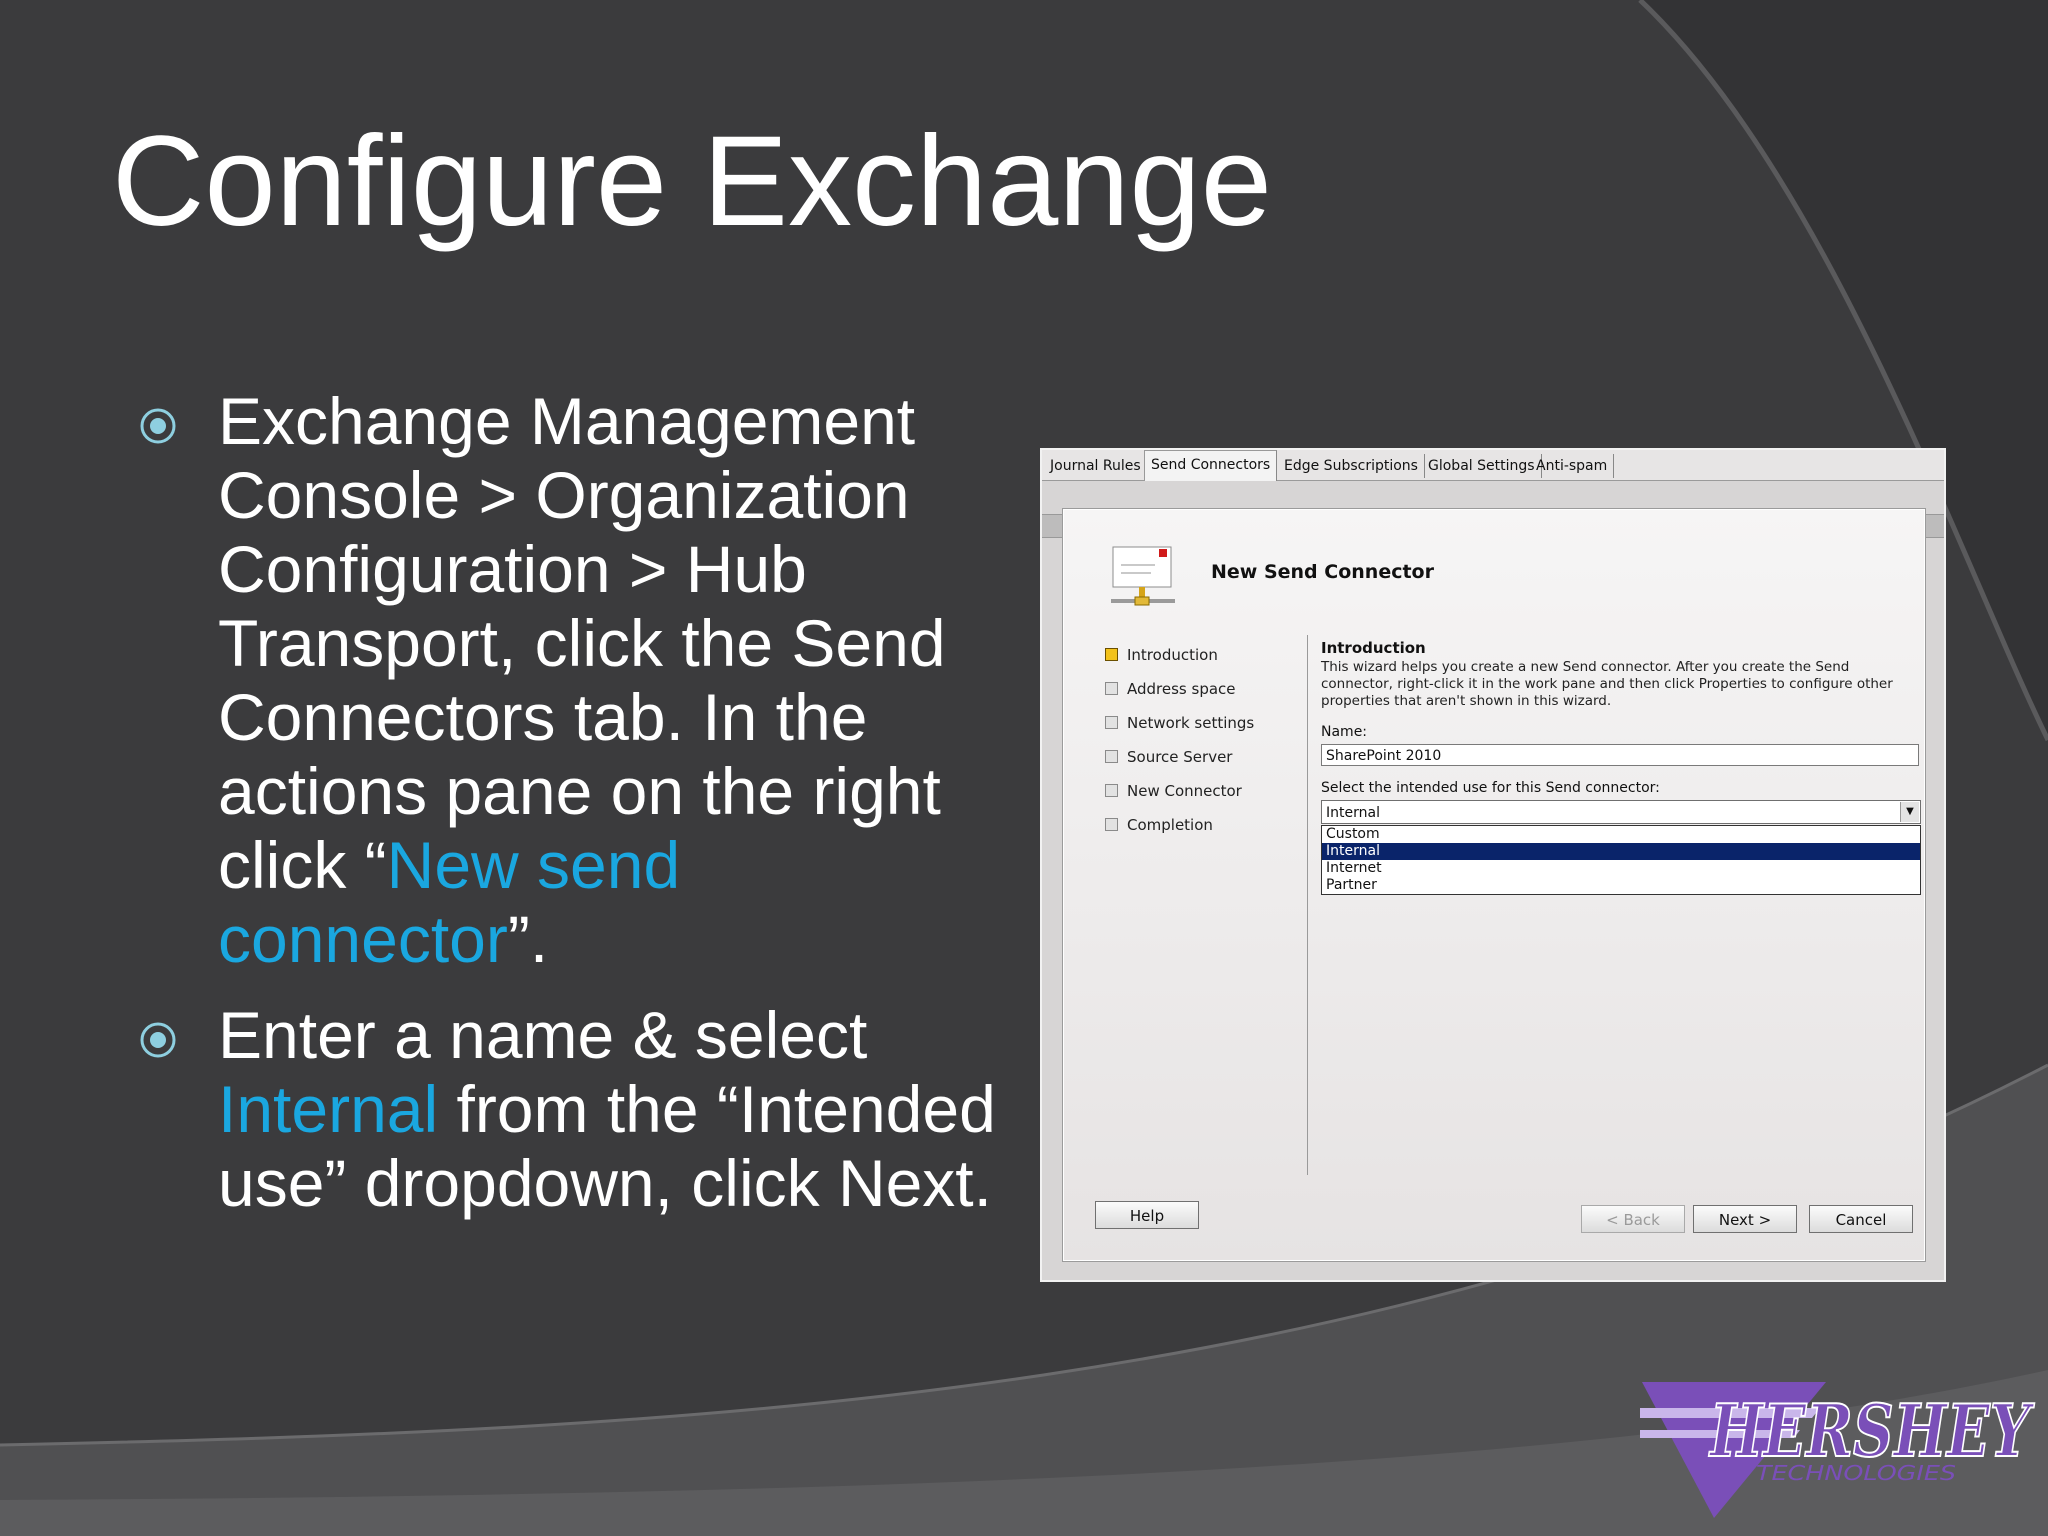 The width and height of the screenshot is (2048, 1536). Describe the element at coordinates (1838, 1450) in the screenshot. I see `hershey-logo: HERSHEY TECHNOLOGIES` at that location.